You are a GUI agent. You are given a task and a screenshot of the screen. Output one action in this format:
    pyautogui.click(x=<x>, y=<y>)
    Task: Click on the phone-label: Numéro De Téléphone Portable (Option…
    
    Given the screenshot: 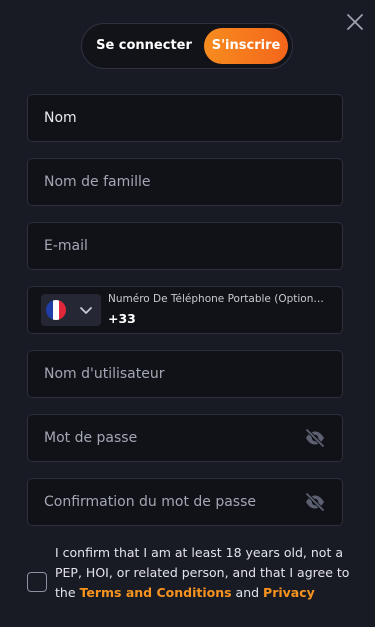 What is the action you would take?
    pyautogui.click(x=216, y=299)
    